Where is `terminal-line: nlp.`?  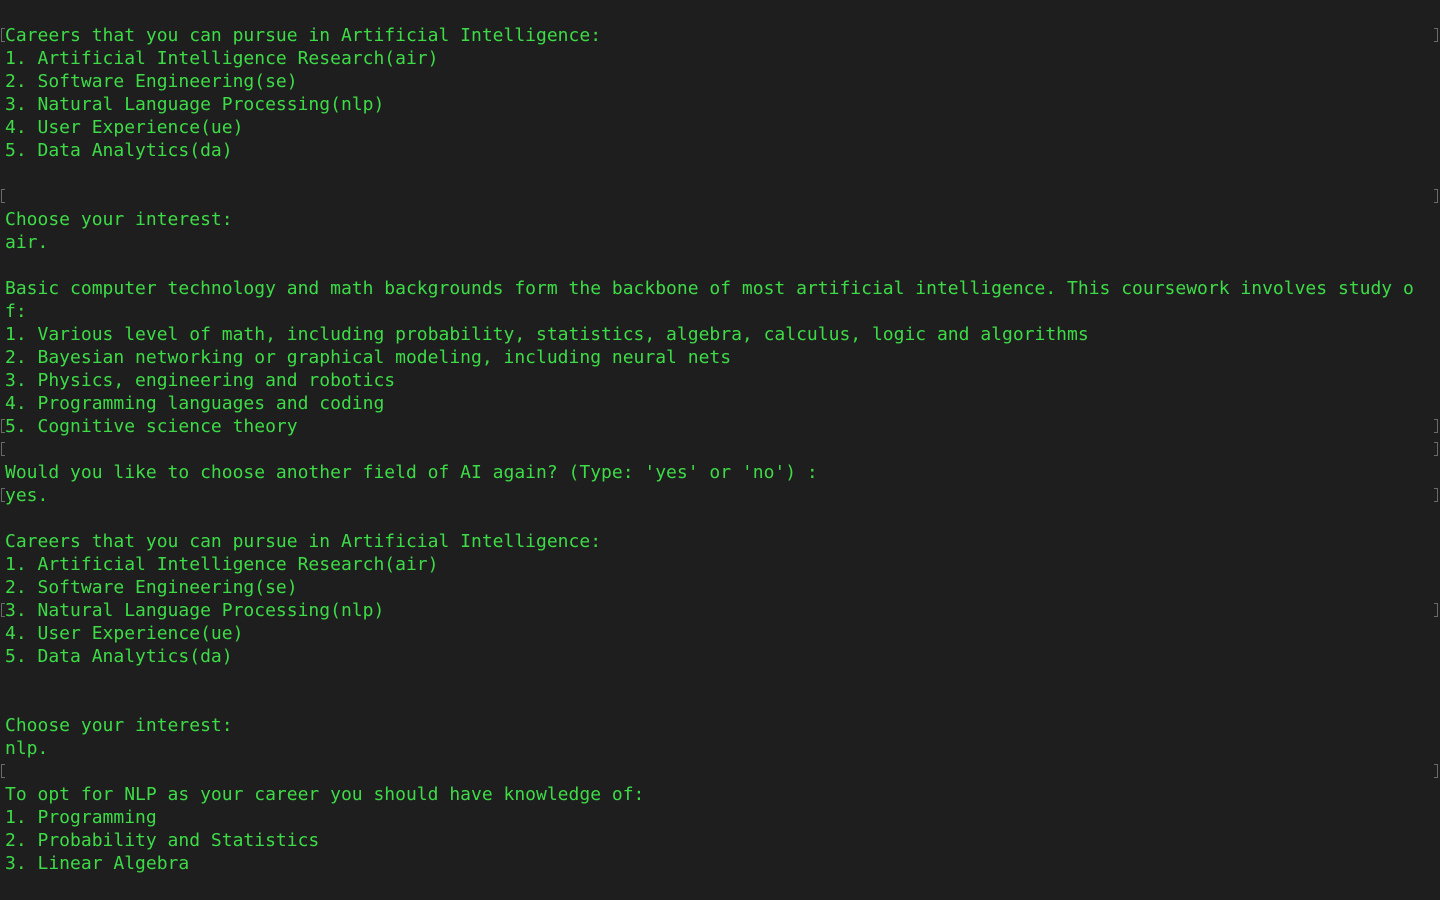 terminal-line: nlp. is located at coordinates (27, 748).